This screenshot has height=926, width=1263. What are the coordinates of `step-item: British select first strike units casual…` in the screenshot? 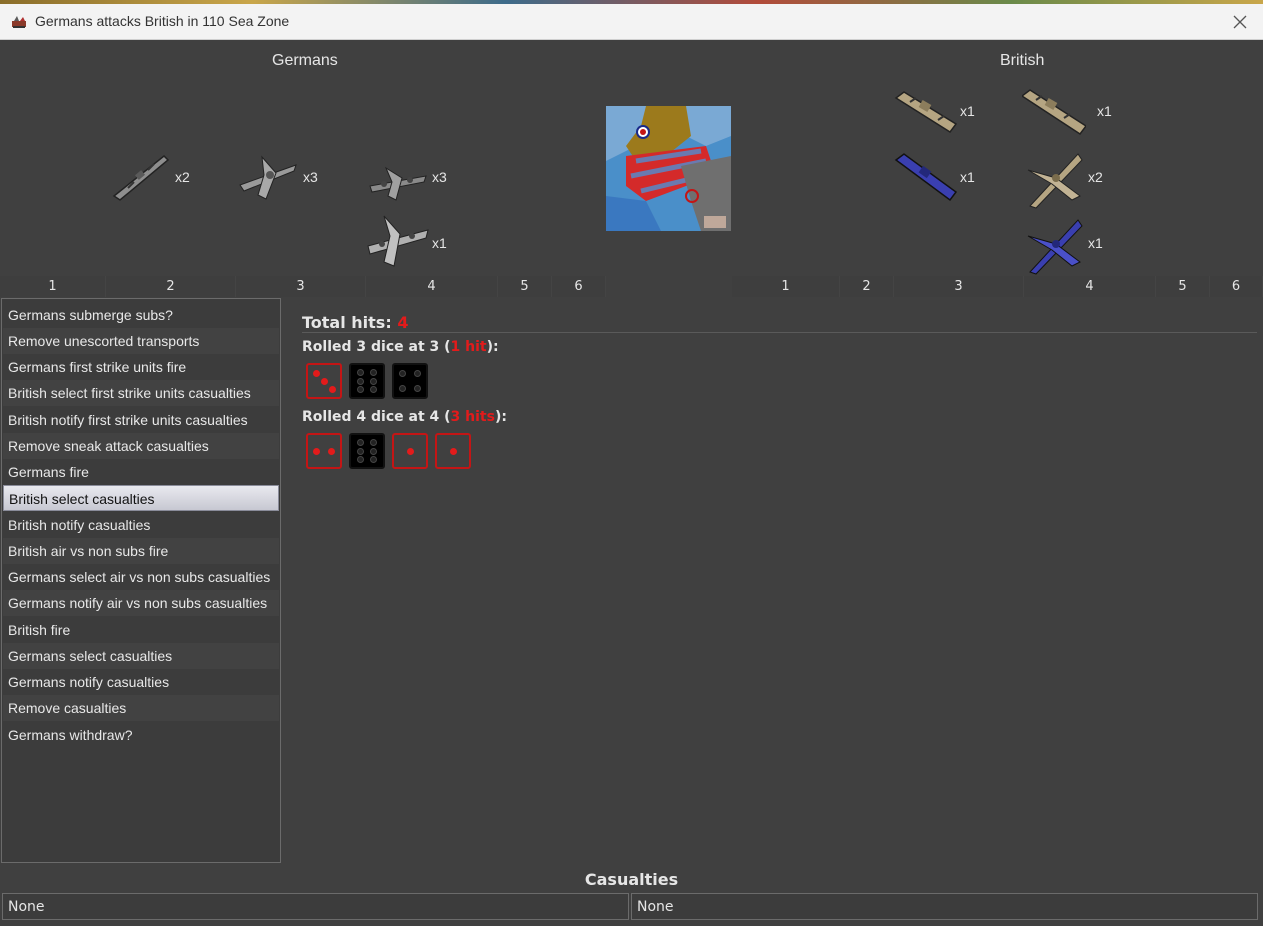 It's located at (141, 393).